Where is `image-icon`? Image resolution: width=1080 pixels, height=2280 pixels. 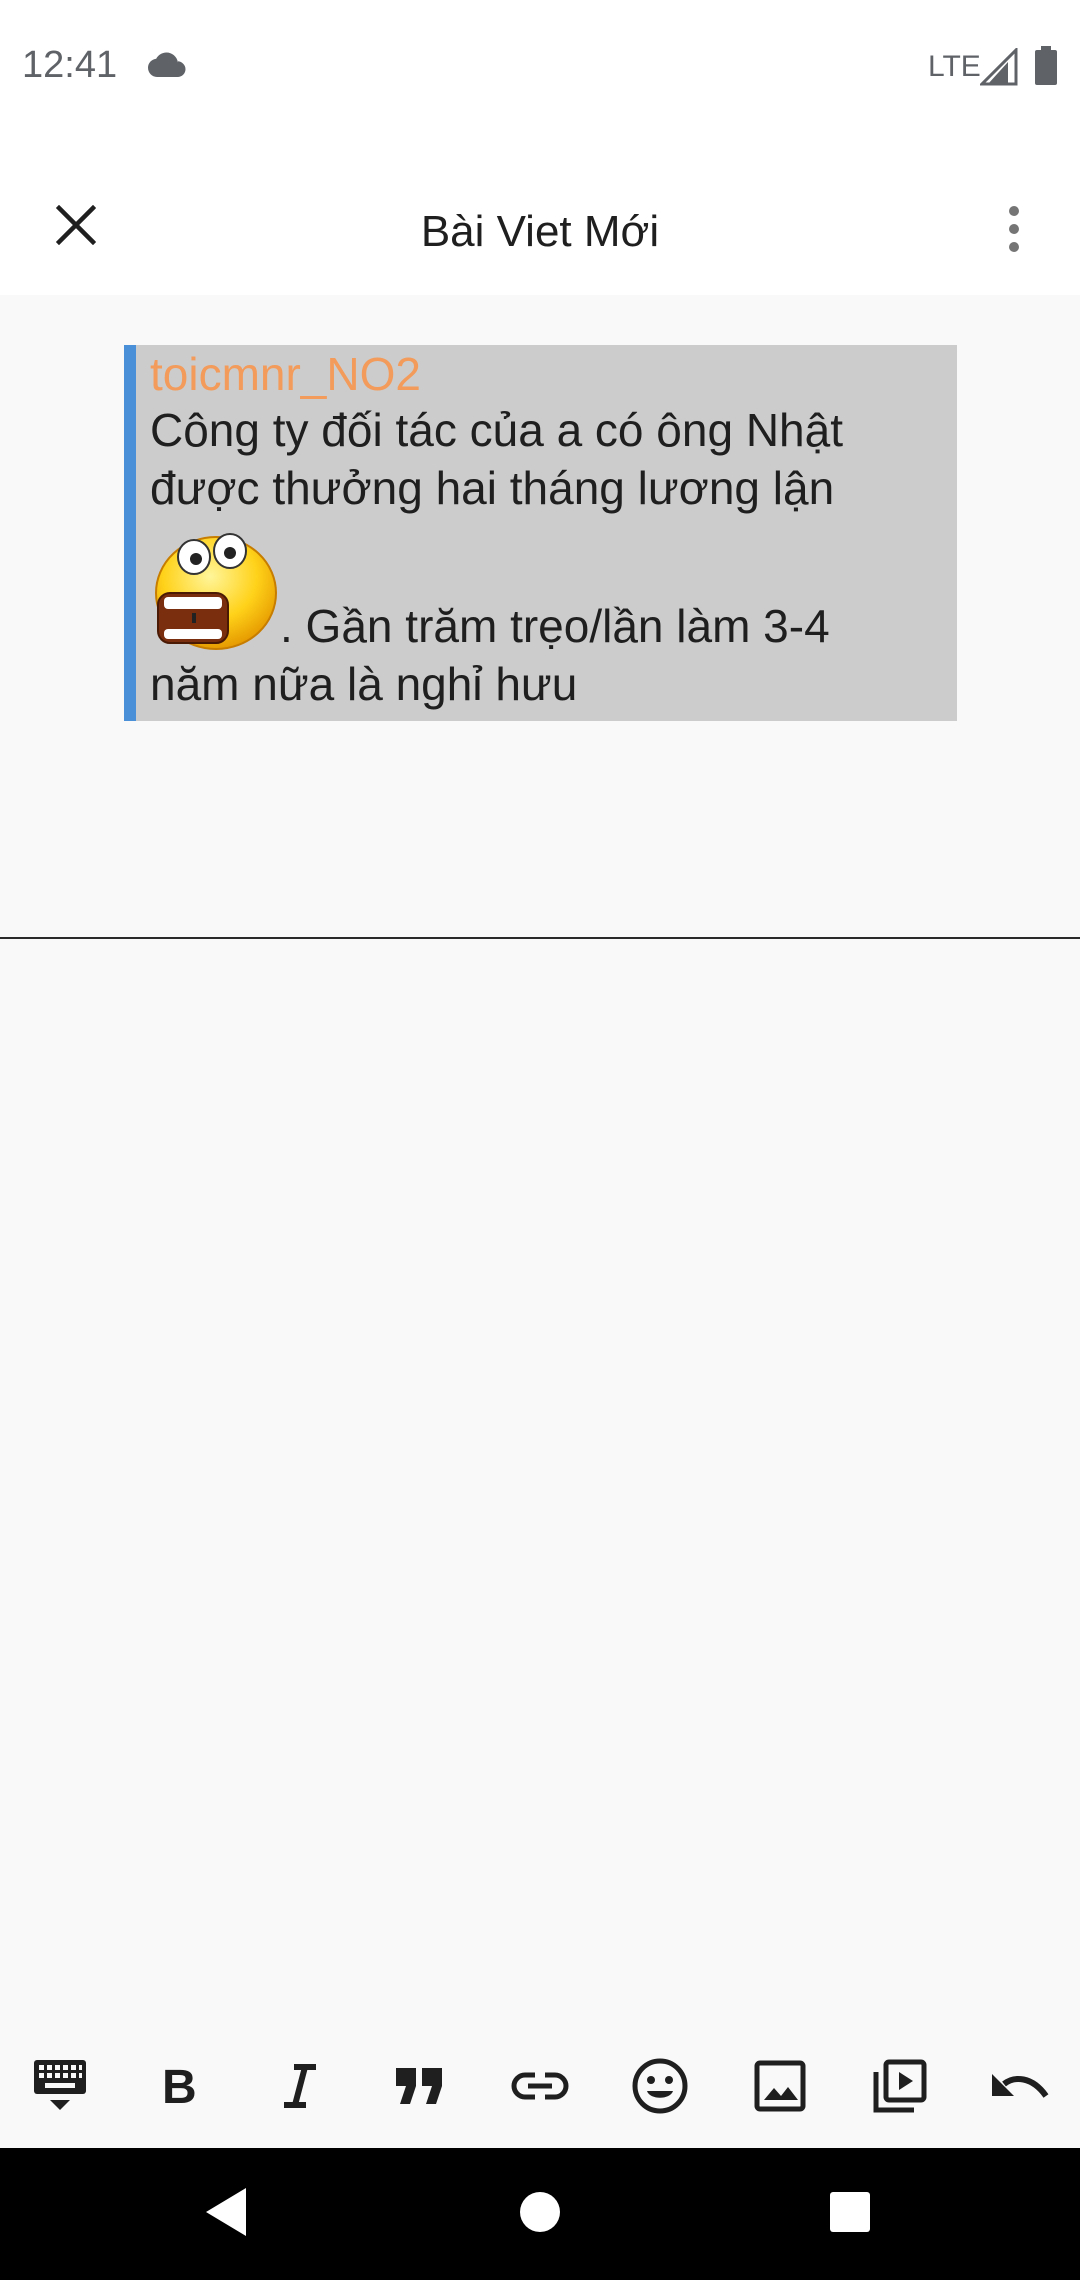 image-icon is located at coordinates (780, 2088).